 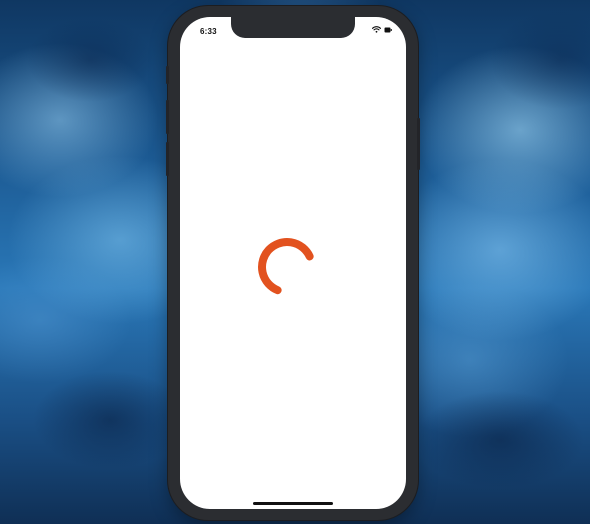 What do you see at coordinates (208, 31) in the screenshot?
I see `status-bar-time: 6:33` at bounding box center [208, 31].